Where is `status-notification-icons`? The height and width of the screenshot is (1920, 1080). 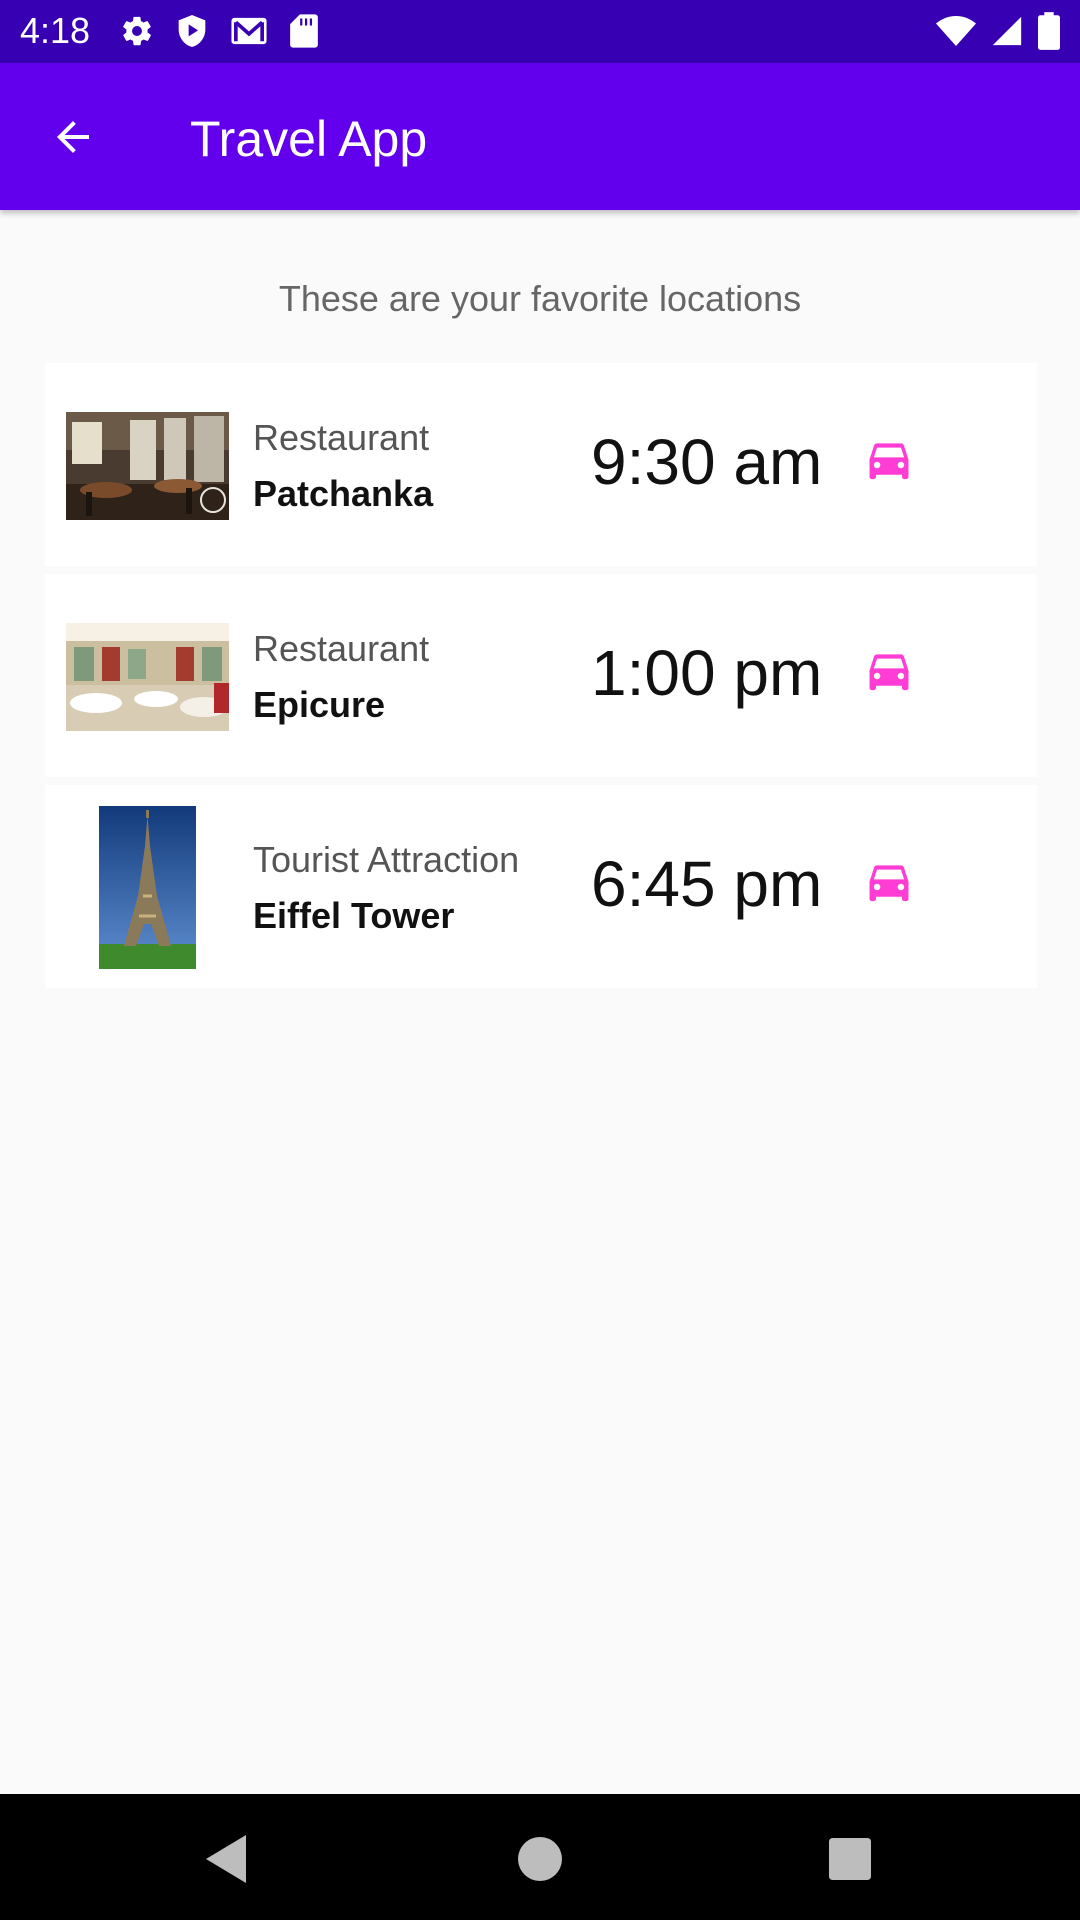 status-notification-icons is located at coordinates (219, 31).